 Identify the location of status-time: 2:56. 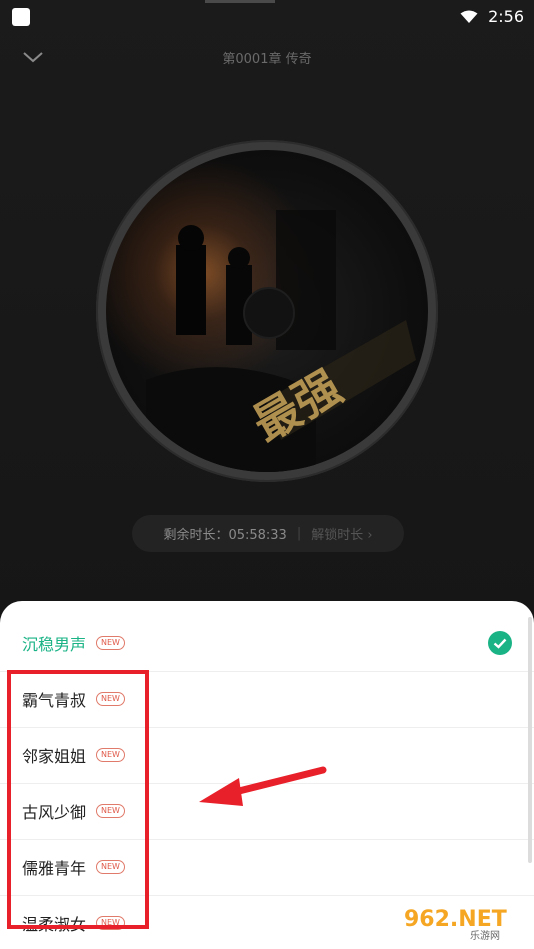
(506, 16).